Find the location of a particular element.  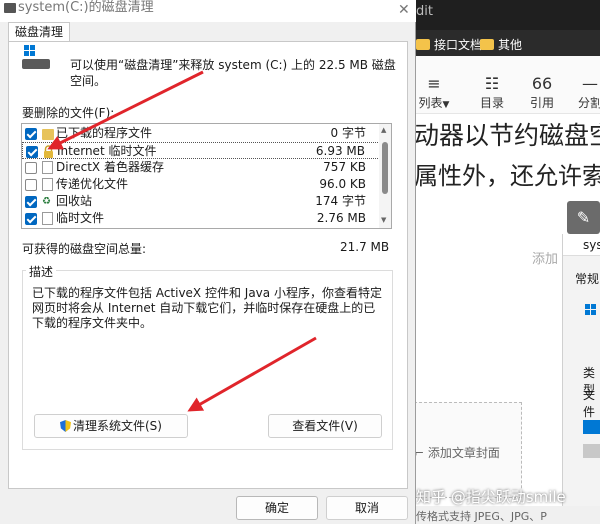

cancel-button: 取消 is located at coordinates (367, 508).